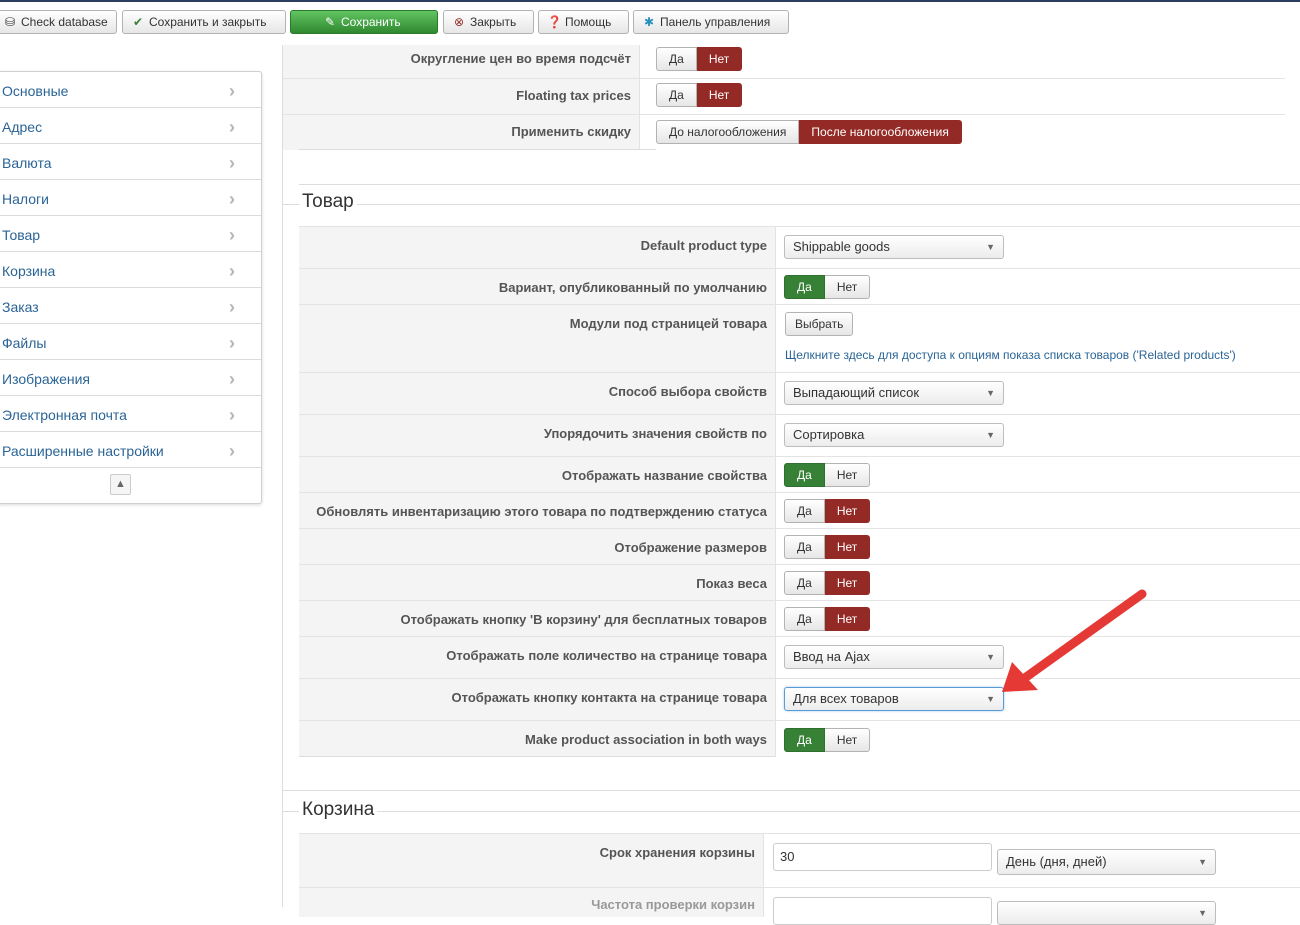 This screenshot has height=925, width=1300. I want to click on save-and-close-button: ✔ Сохранить и закрыть, so click(204, 22).